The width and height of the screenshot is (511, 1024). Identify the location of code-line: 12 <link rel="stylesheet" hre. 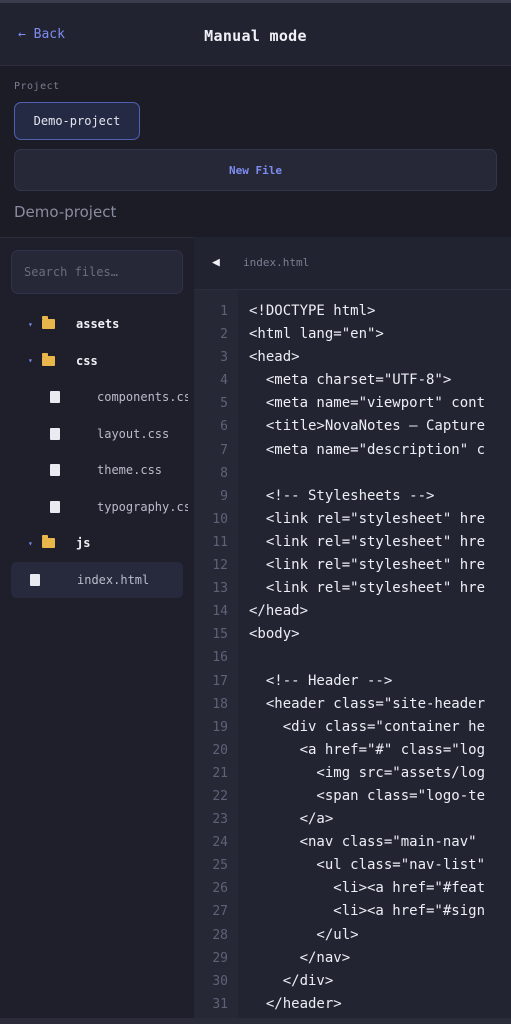
(352, 565).